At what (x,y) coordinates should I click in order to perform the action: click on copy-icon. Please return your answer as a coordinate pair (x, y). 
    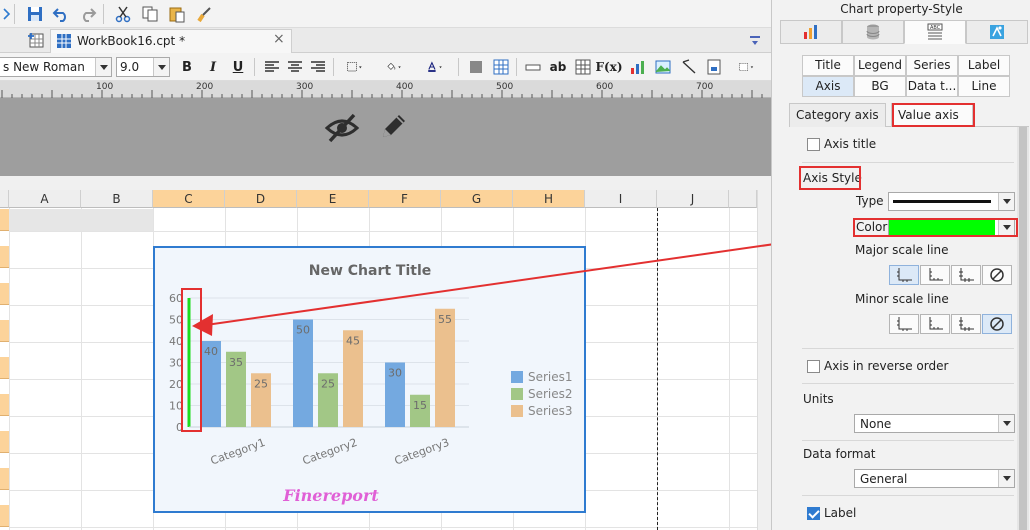
    Looking at the image, I should click on (150, 14).